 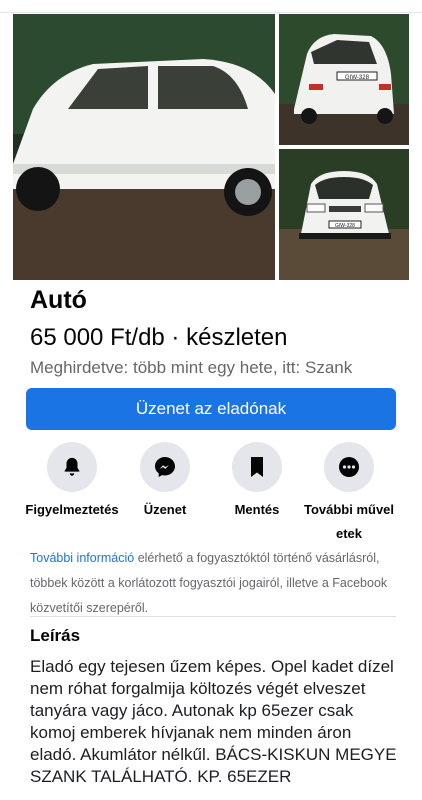 I want to click on front-photo: GIW-328, so click(x=344, y=214).